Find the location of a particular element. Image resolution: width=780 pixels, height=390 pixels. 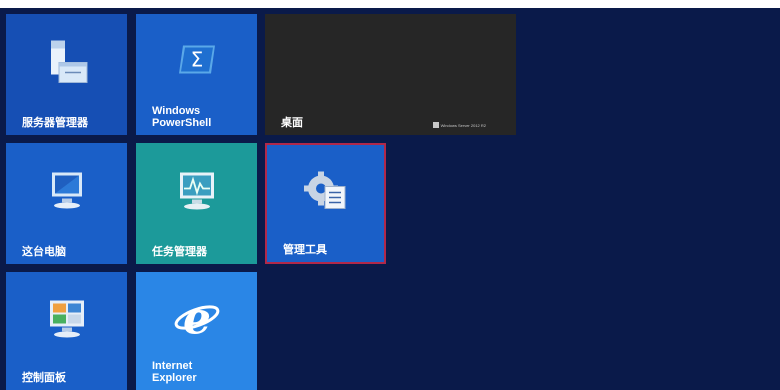

svg-text: Σ is located at coordinates (196, 60).